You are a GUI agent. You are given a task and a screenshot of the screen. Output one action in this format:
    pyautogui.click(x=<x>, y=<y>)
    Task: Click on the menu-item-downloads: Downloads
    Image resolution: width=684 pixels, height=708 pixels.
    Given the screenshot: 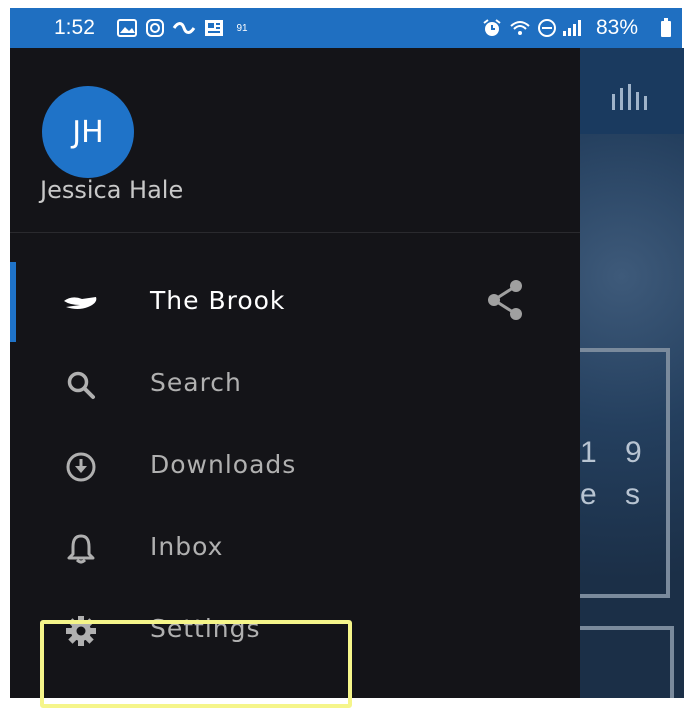 What is the action you would take?
    pyautogui.click(x=295, y=466)
    